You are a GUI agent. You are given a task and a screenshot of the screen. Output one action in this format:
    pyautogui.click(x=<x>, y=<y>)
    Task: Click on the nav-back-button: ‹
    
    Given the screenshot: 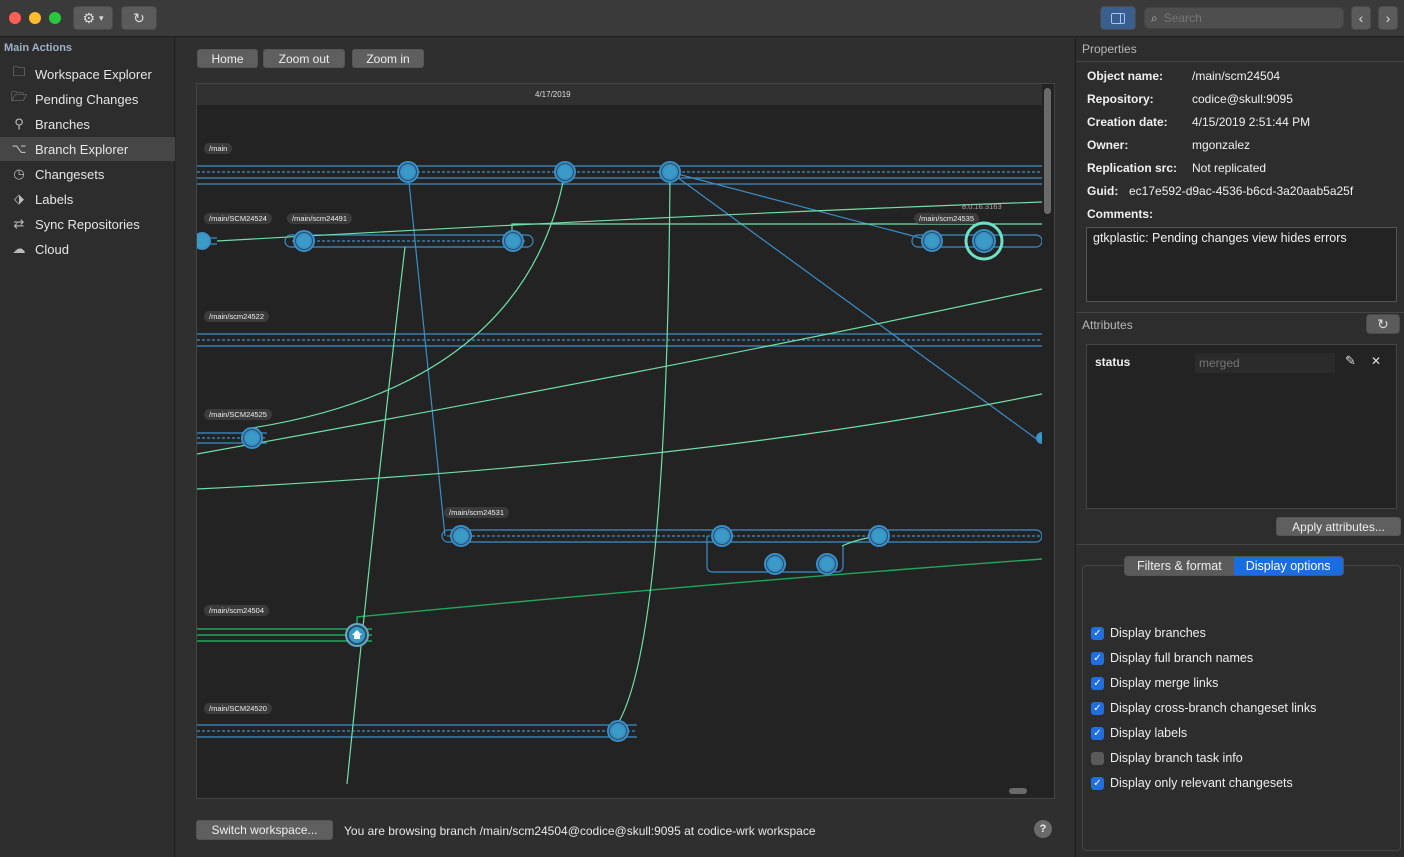 What is the action you would take?
    pyautogui.click(x=1361, y=18)
    